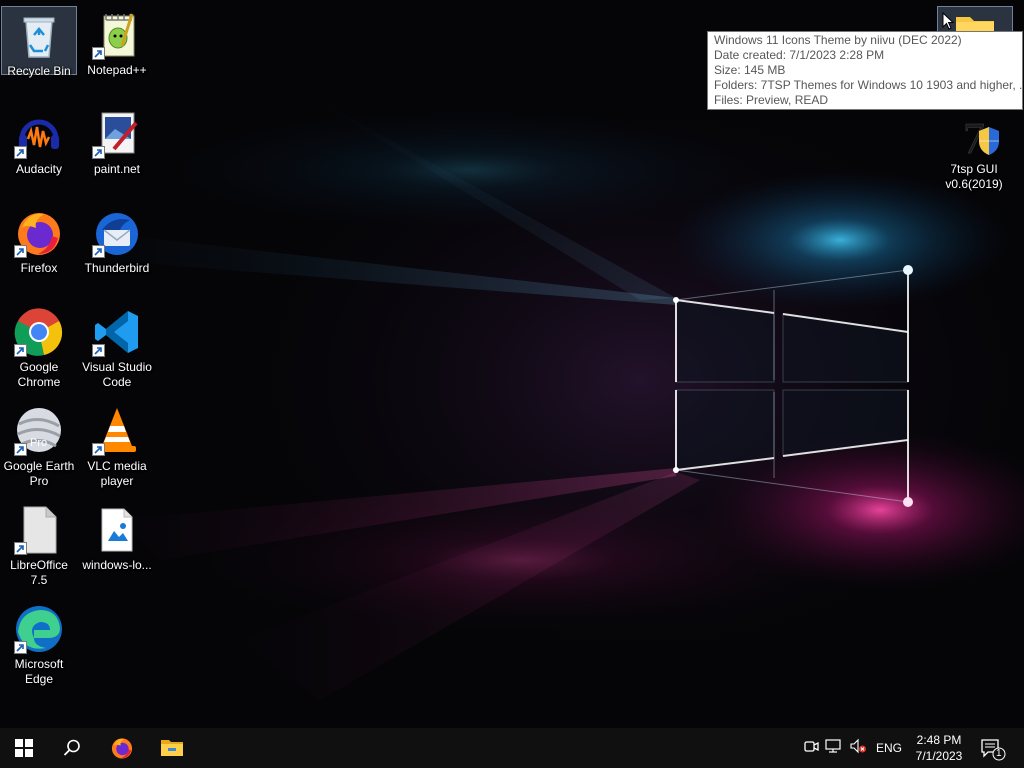 The image size is (1024, 768). I want to click on thunderbird-icon, so click(117, 233).